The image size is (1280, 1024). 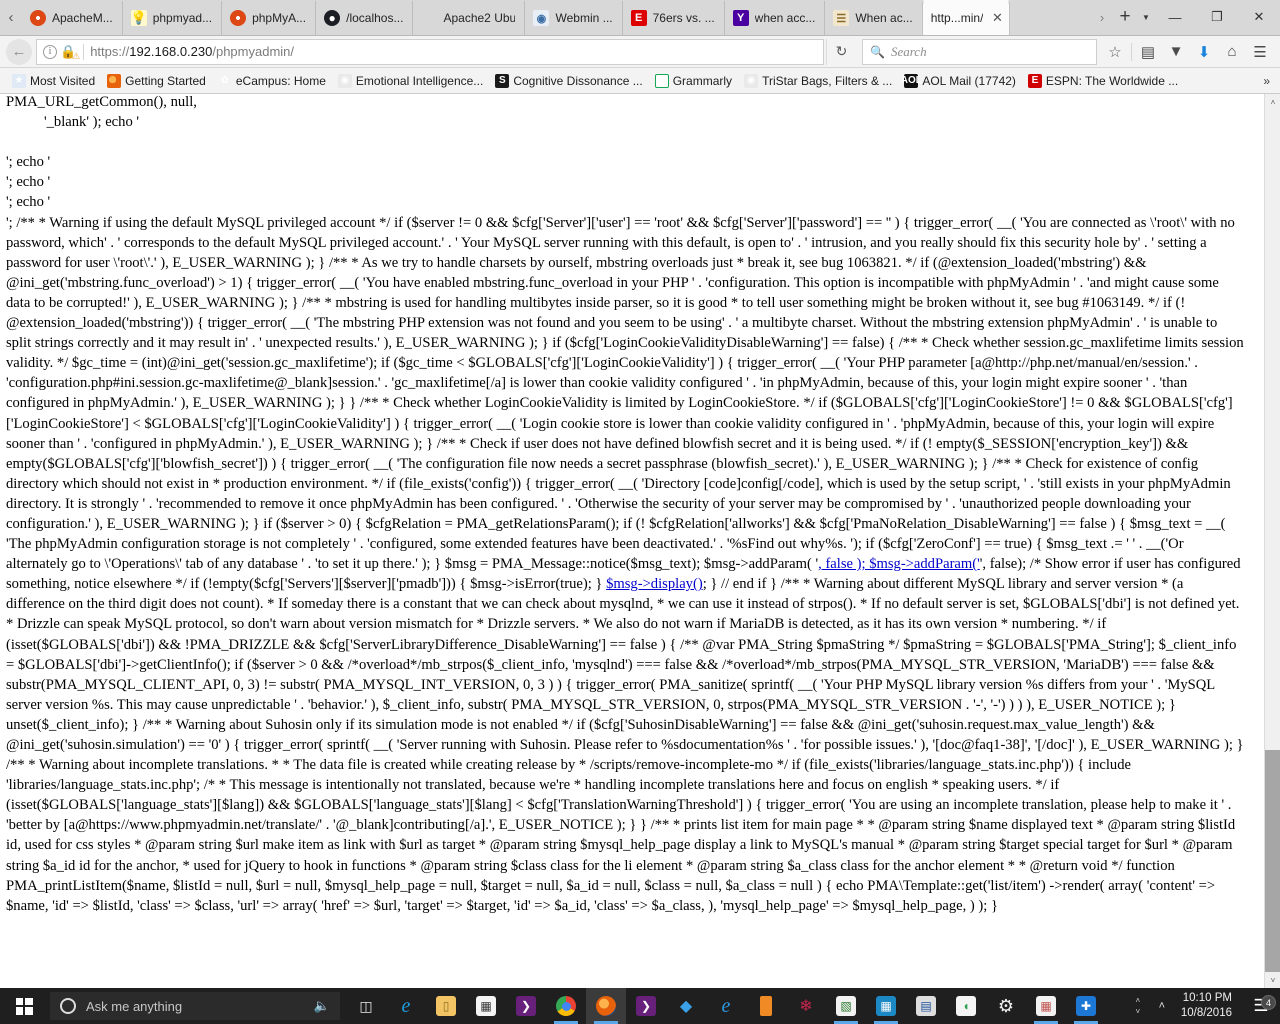 I want to click on menu-icon: ☰, so click(x=1260, y=52).